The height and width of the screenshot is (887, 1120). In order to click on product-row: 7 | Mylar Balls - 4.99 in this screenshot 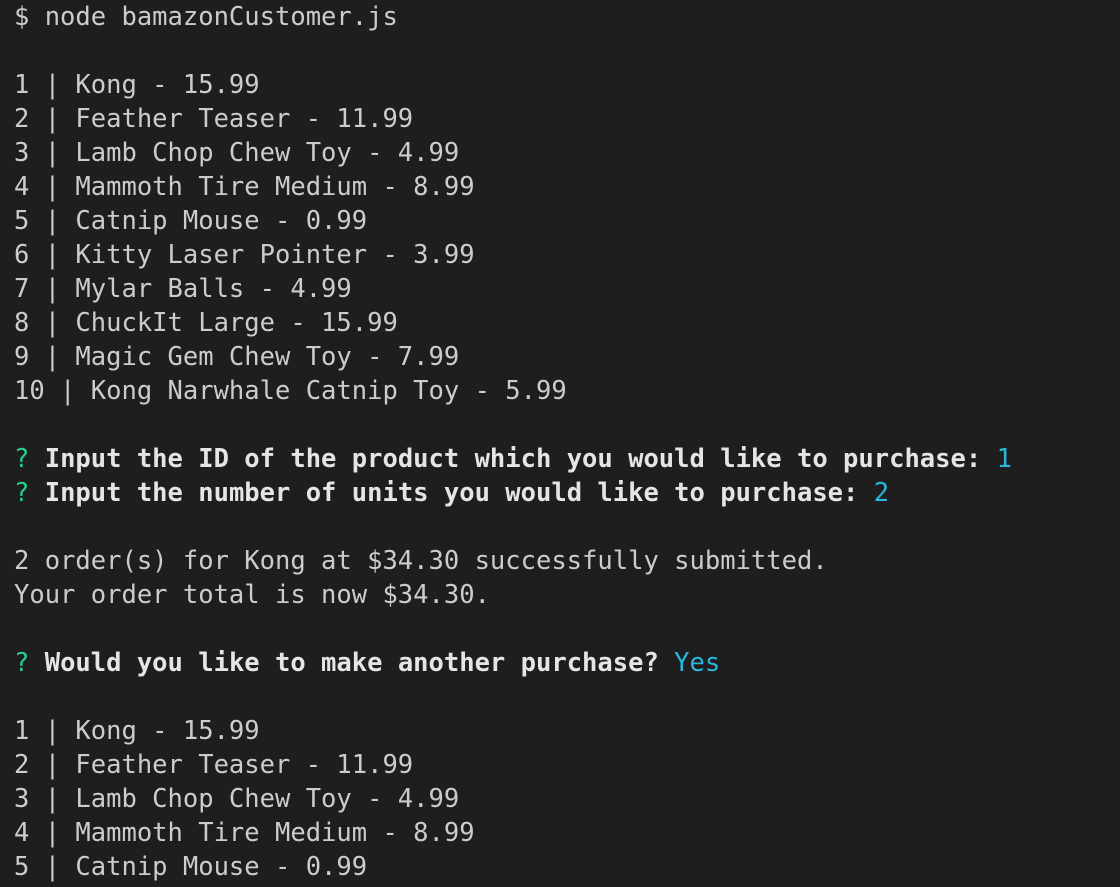, I will do `click(183, 289)`.